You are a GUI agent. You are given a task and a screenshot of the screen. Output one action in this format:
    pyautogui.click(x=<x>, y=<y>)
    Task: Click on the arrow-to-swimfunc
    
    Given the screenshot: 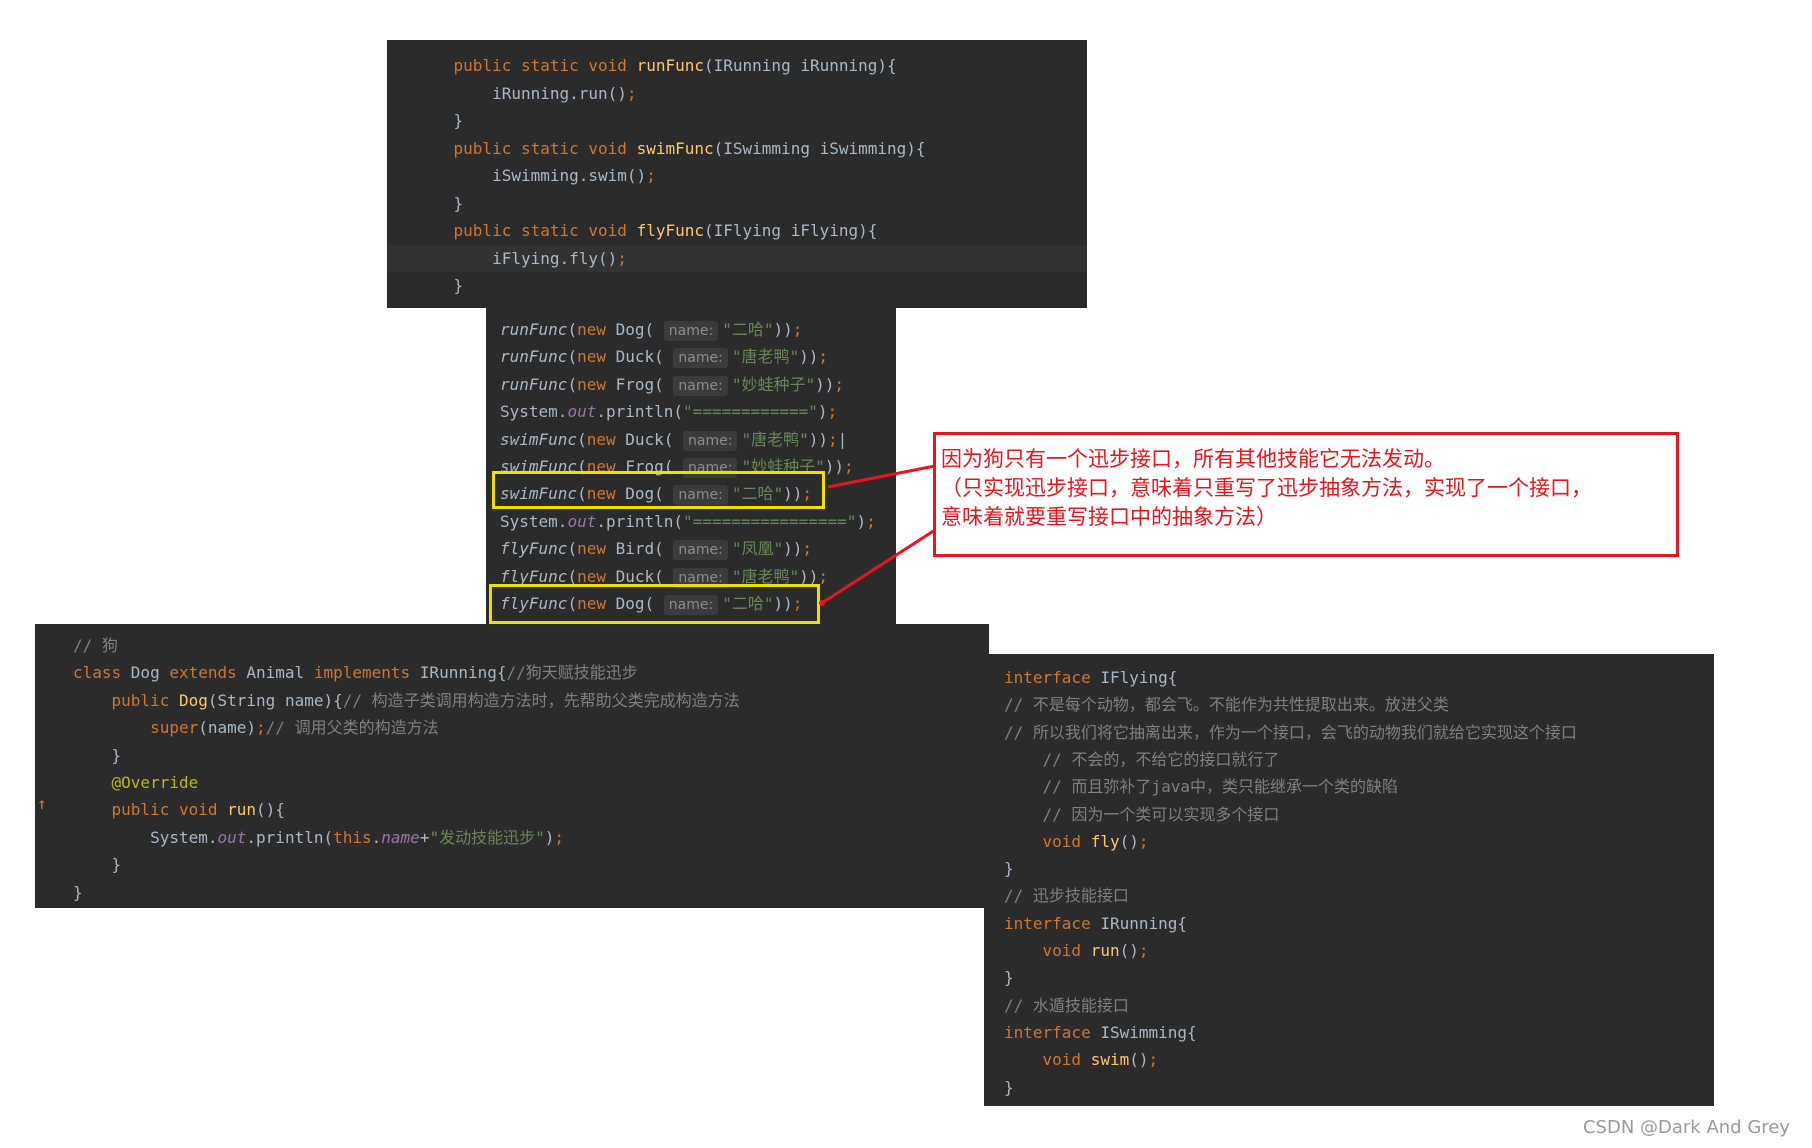 What is the action you would take?
    pyautogui.click(x=881, y=476)
    